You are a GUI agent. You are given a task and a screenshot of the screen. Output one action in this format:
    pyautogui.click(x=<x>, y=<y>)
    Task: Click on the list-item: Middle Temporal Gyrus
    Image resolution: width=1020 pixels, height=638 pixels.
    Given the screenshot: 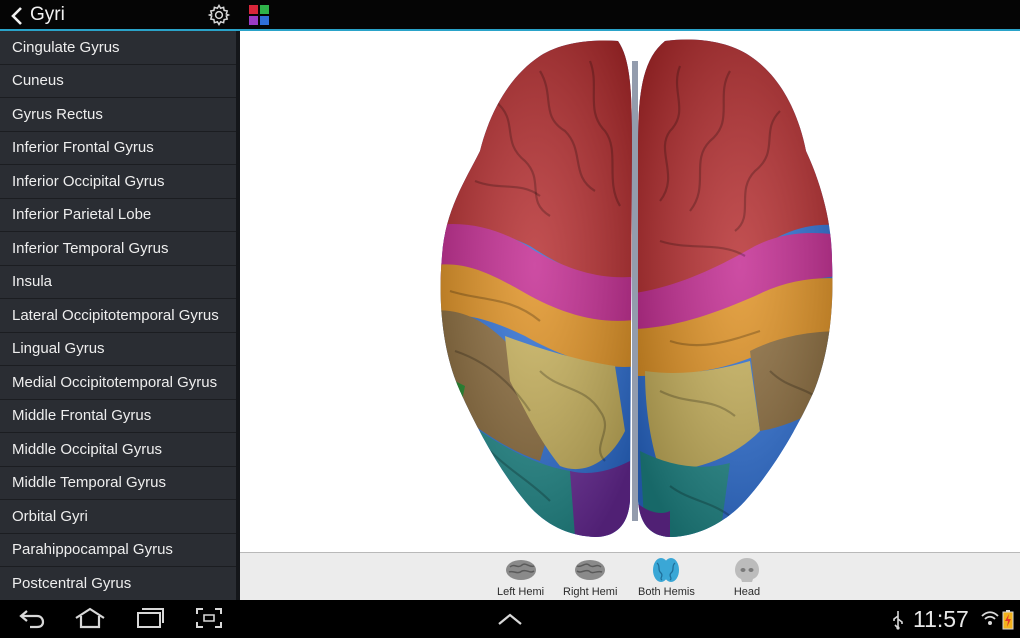 What is the action you would take?
    pyautogui.click(x=119, y=483)
    